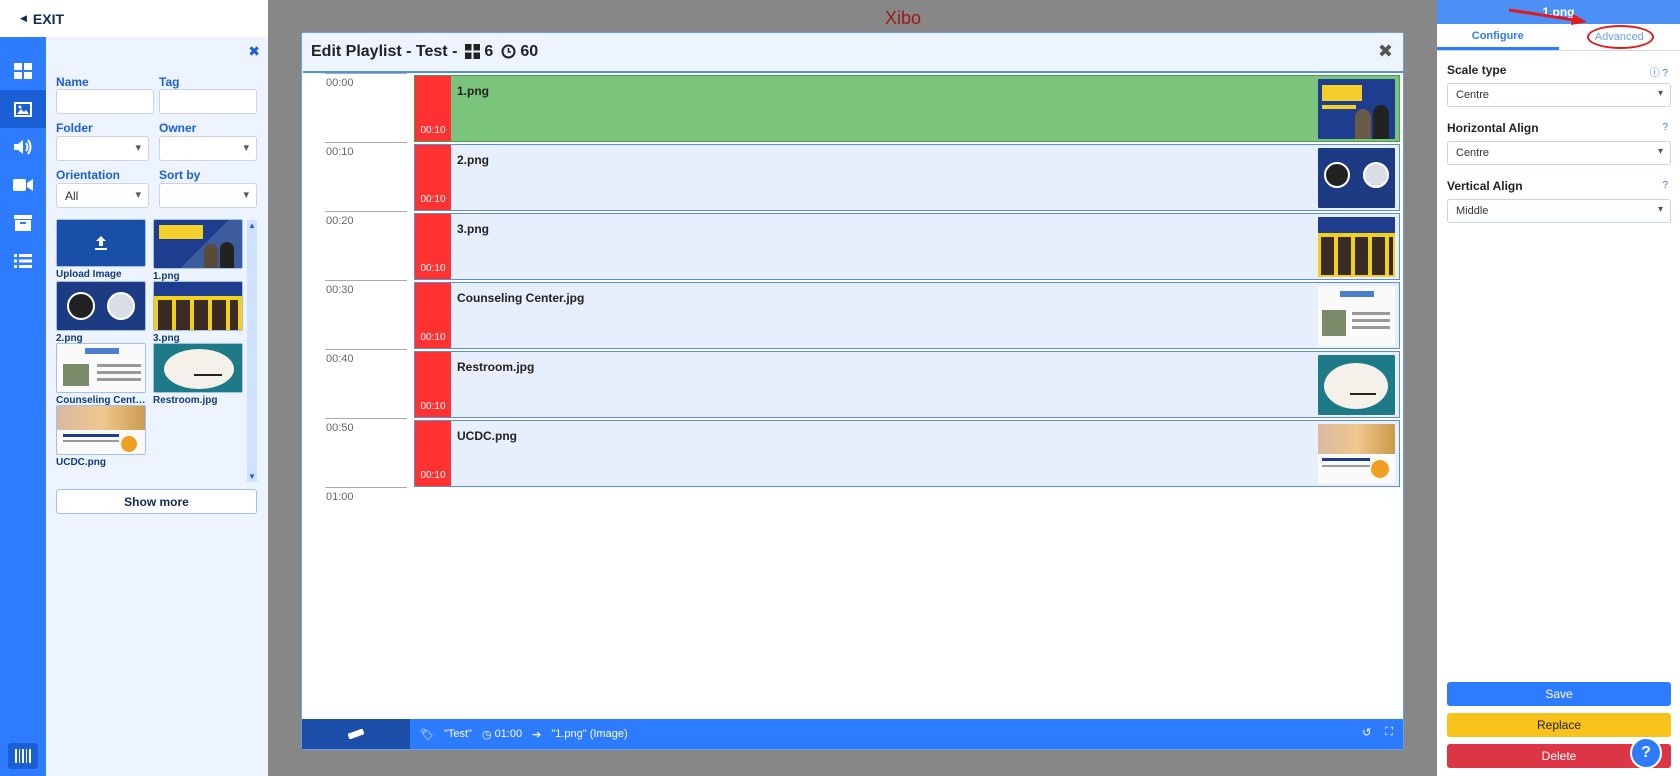  What do you see at coordinates (208, 101) in the screenshot?
I see `tag-input` at bounding box center [208, 101].